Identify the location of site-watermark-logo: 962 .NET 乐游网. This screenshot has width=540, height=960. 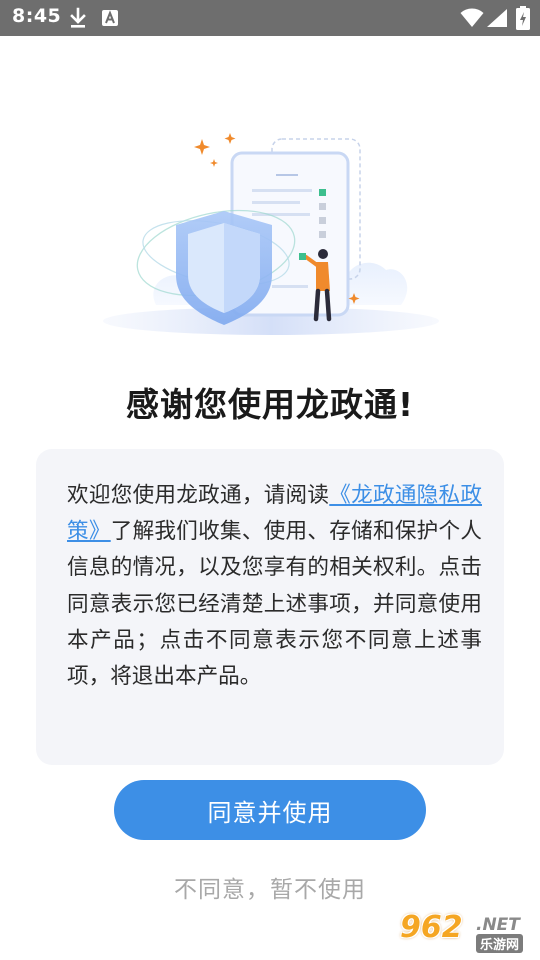
(468, 933).